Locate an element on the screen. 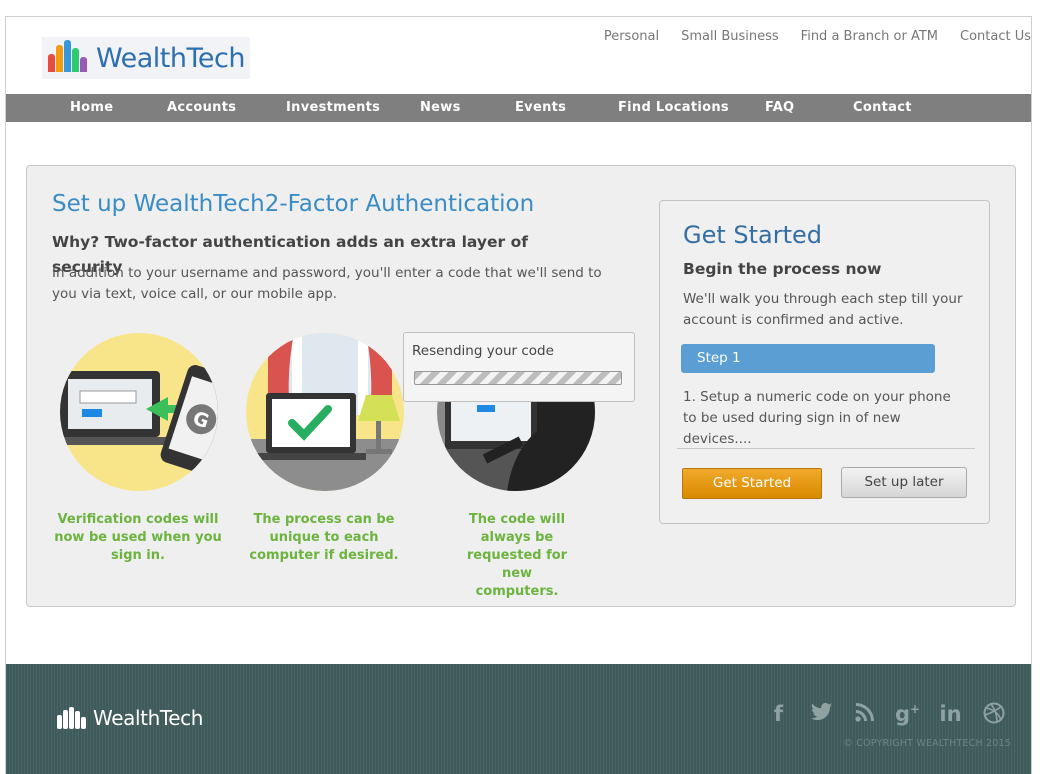  top-link-personal: Personal is located at coordinates (631, 36).